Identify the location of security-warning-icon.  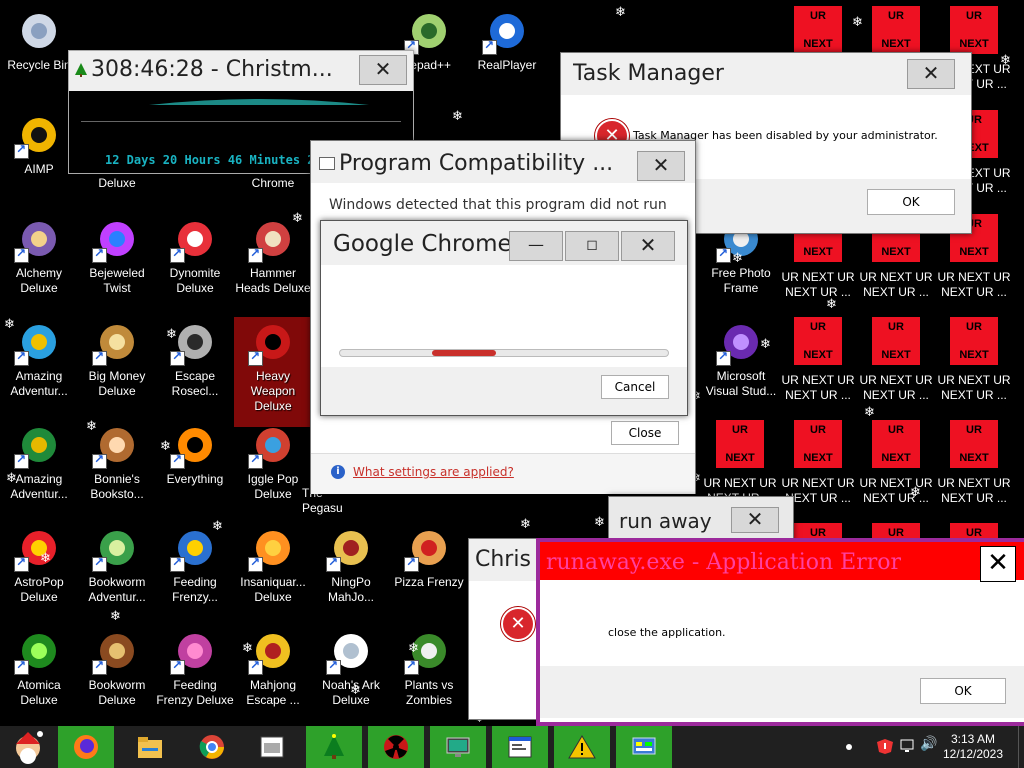
(885, 746).